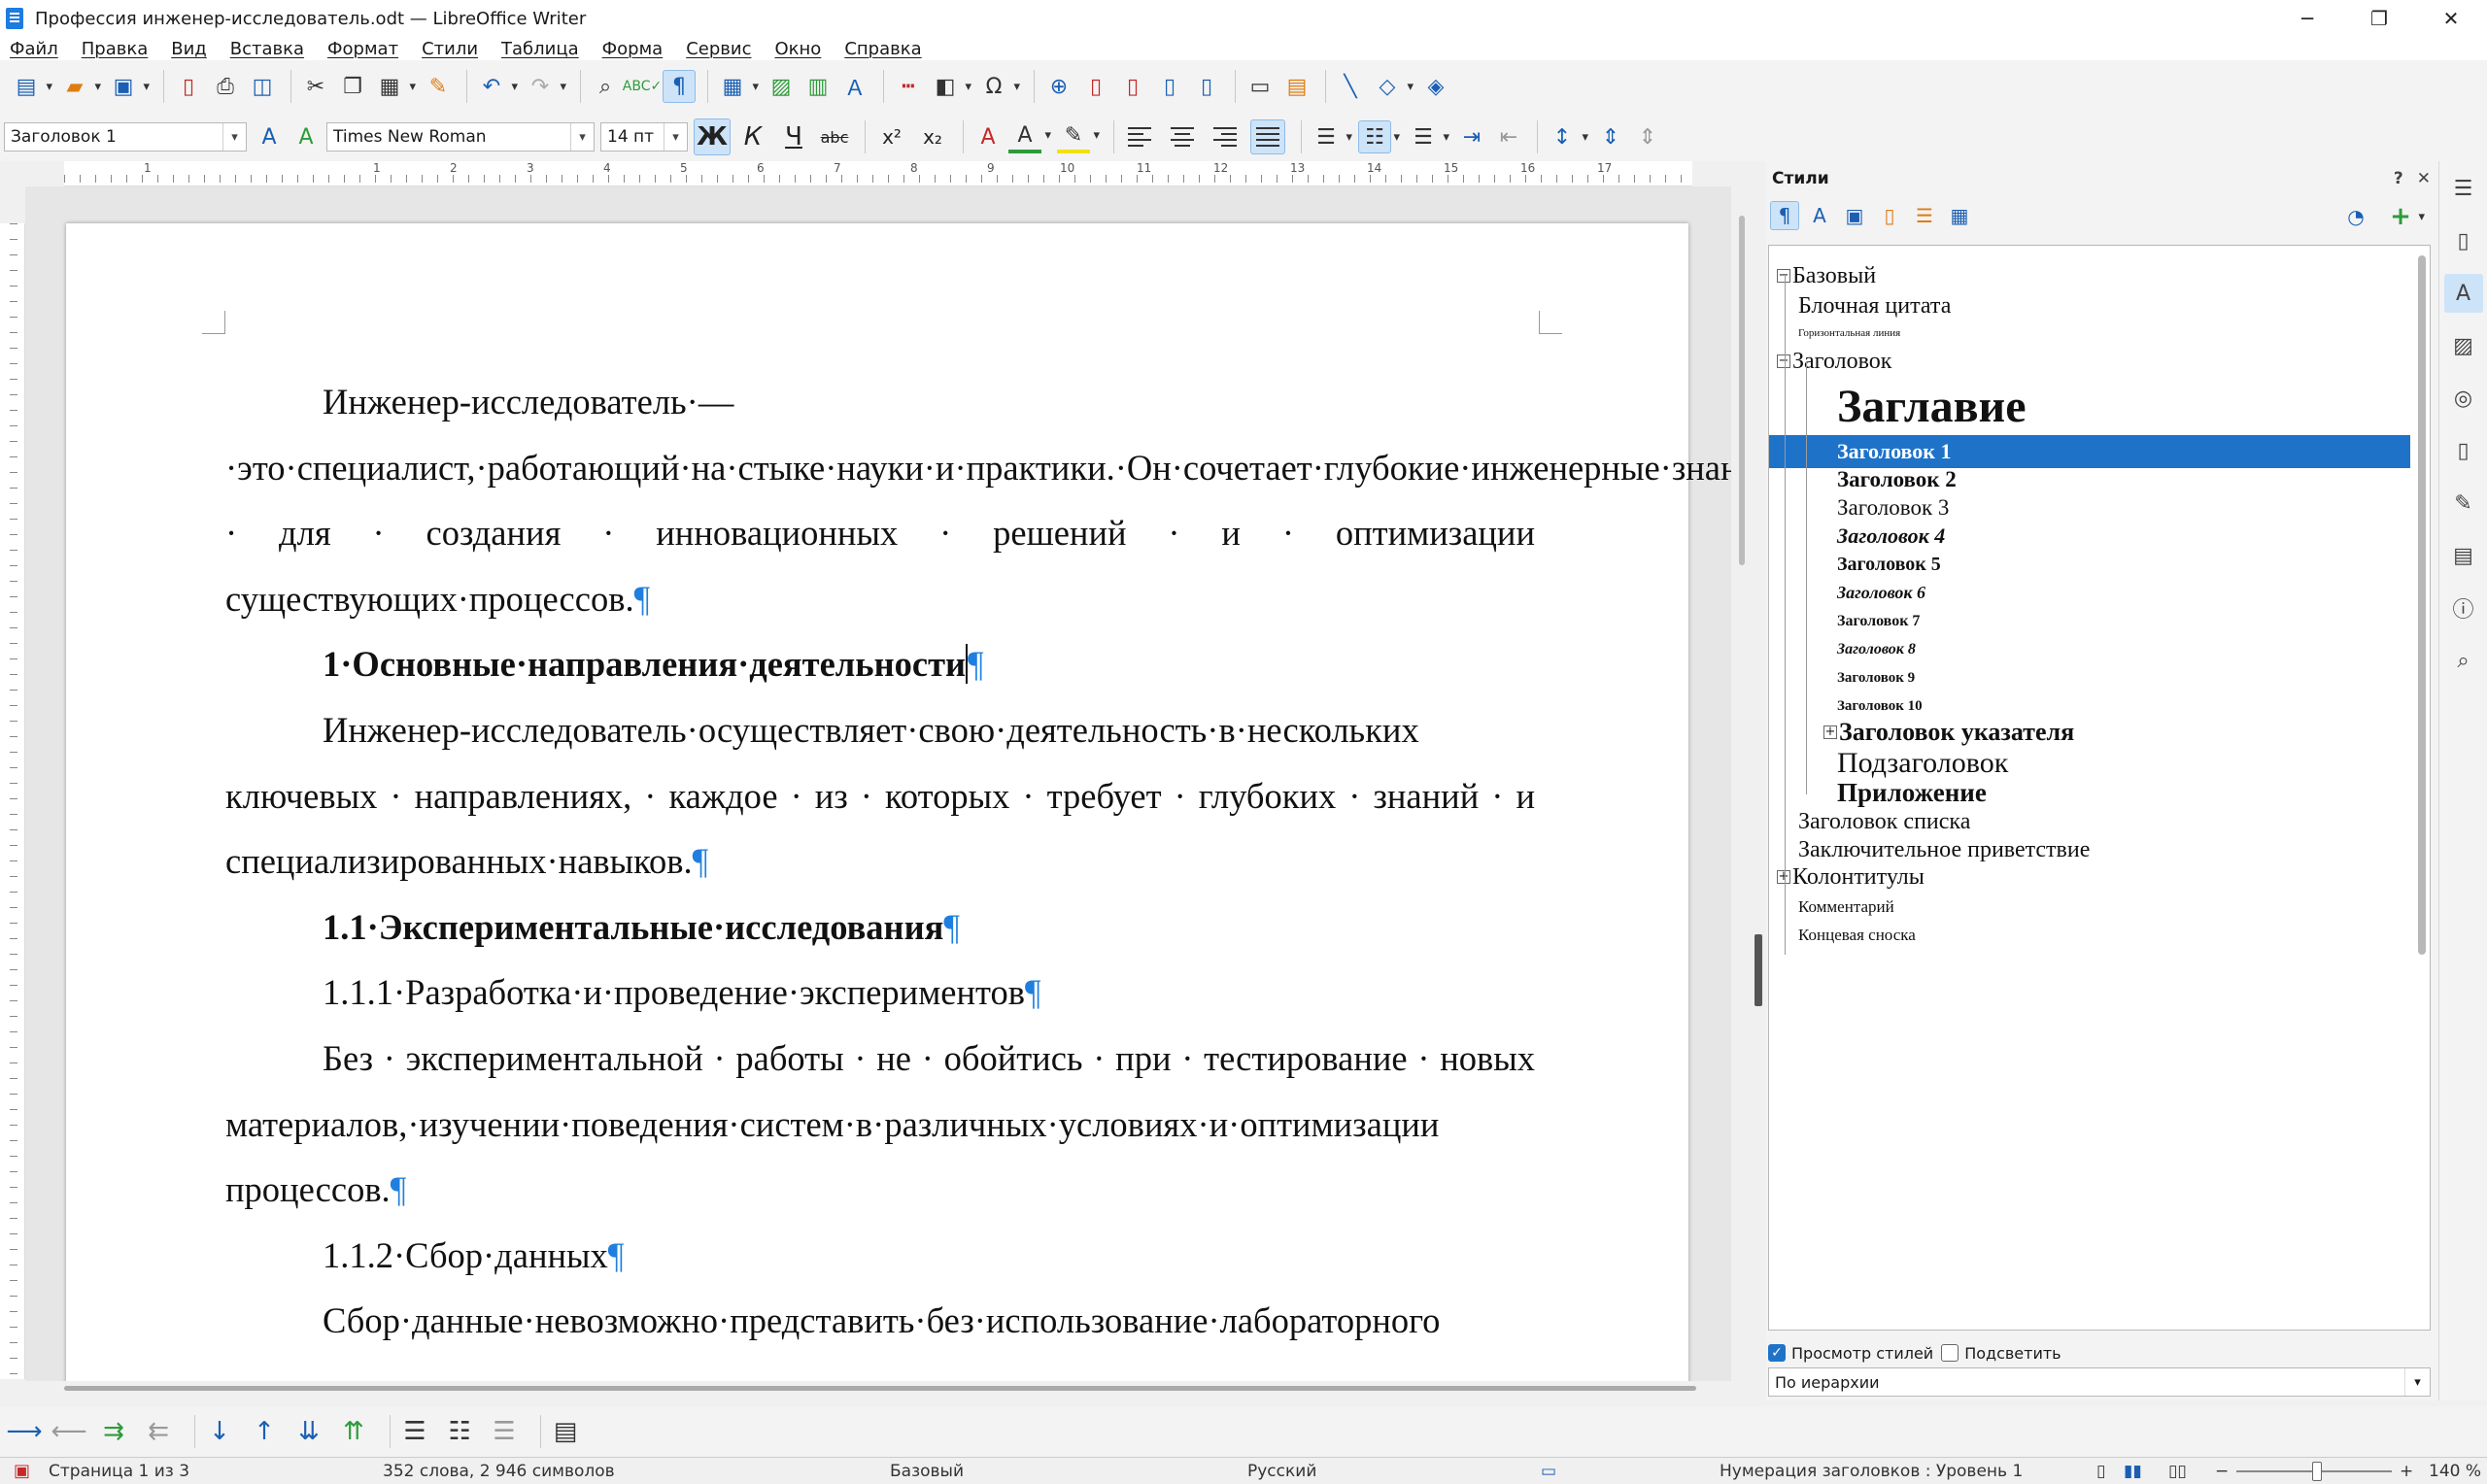  Describe the element at coordinates (642, 86) in the screenshot. I see `spelling-icon: ABC✓` at that location.